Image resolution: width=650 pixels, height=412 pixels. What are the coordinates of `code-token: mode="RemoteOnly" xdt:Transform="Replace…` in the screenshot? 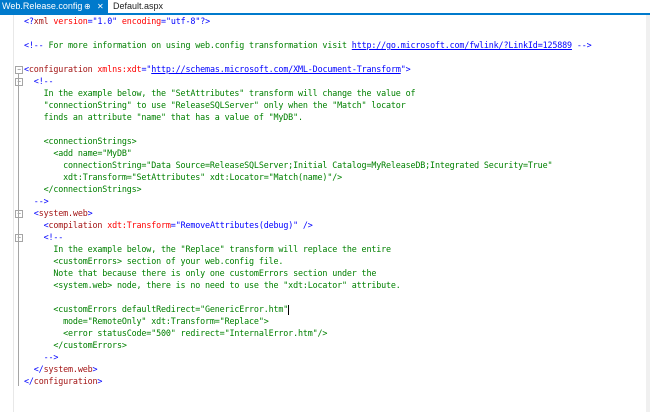 It's located at (146, 321).